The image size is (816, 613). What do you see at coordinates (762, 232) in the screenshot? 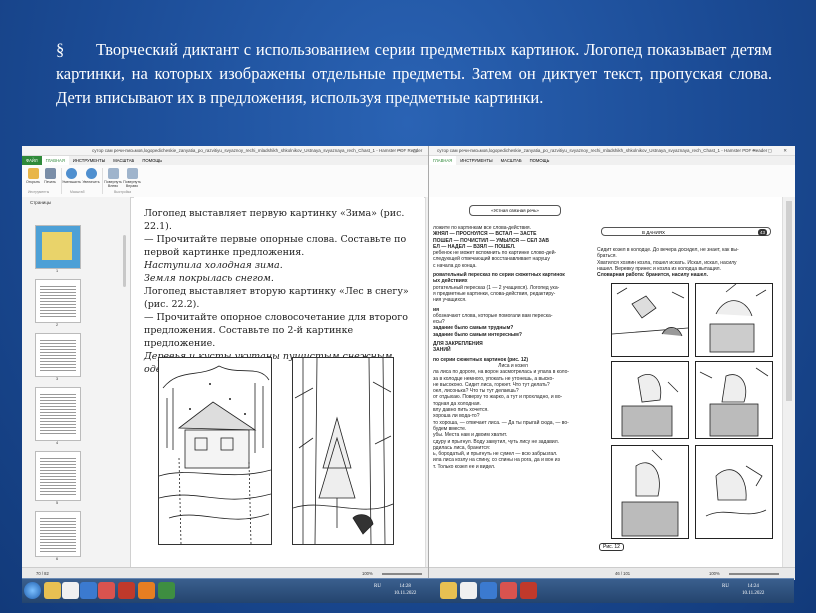
I see `page-number-badge: 43` at bounding box center [762, 232].